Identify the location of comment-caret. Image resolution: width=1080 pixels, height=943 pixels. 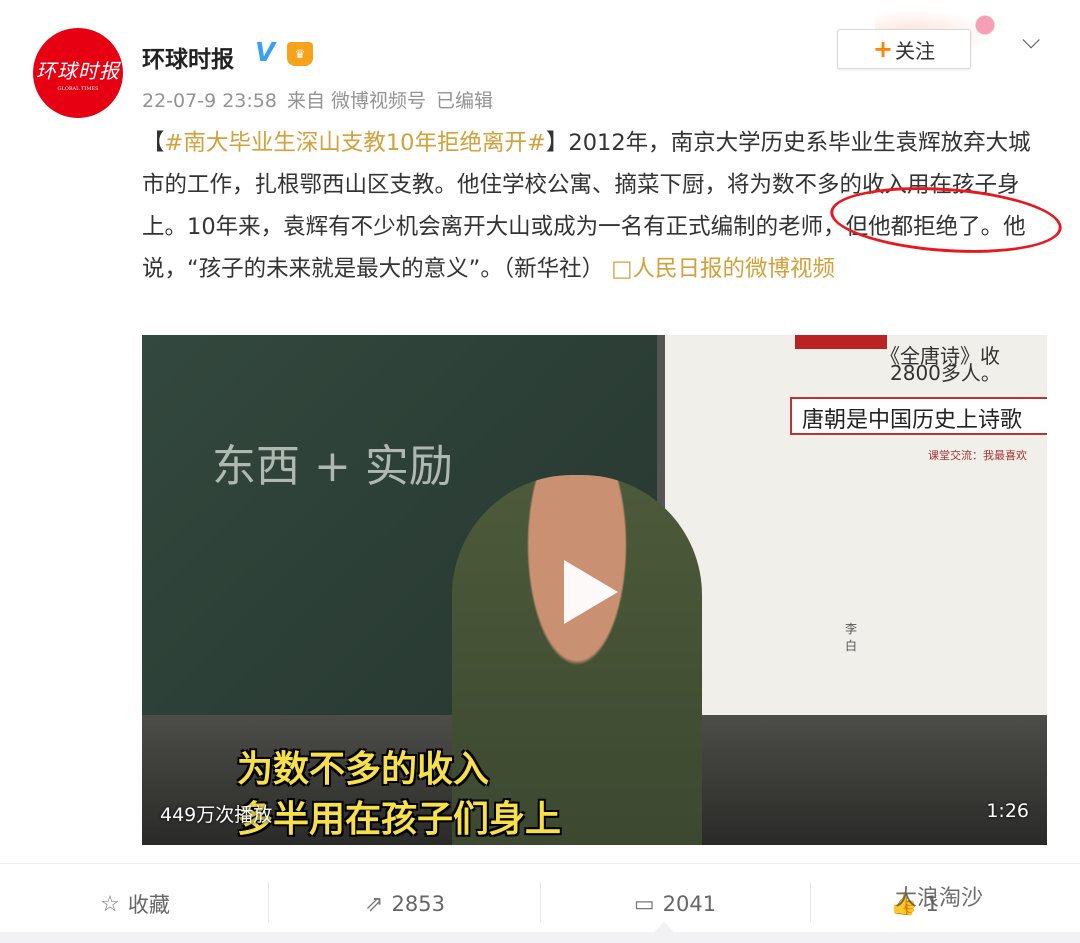
(664, 927).